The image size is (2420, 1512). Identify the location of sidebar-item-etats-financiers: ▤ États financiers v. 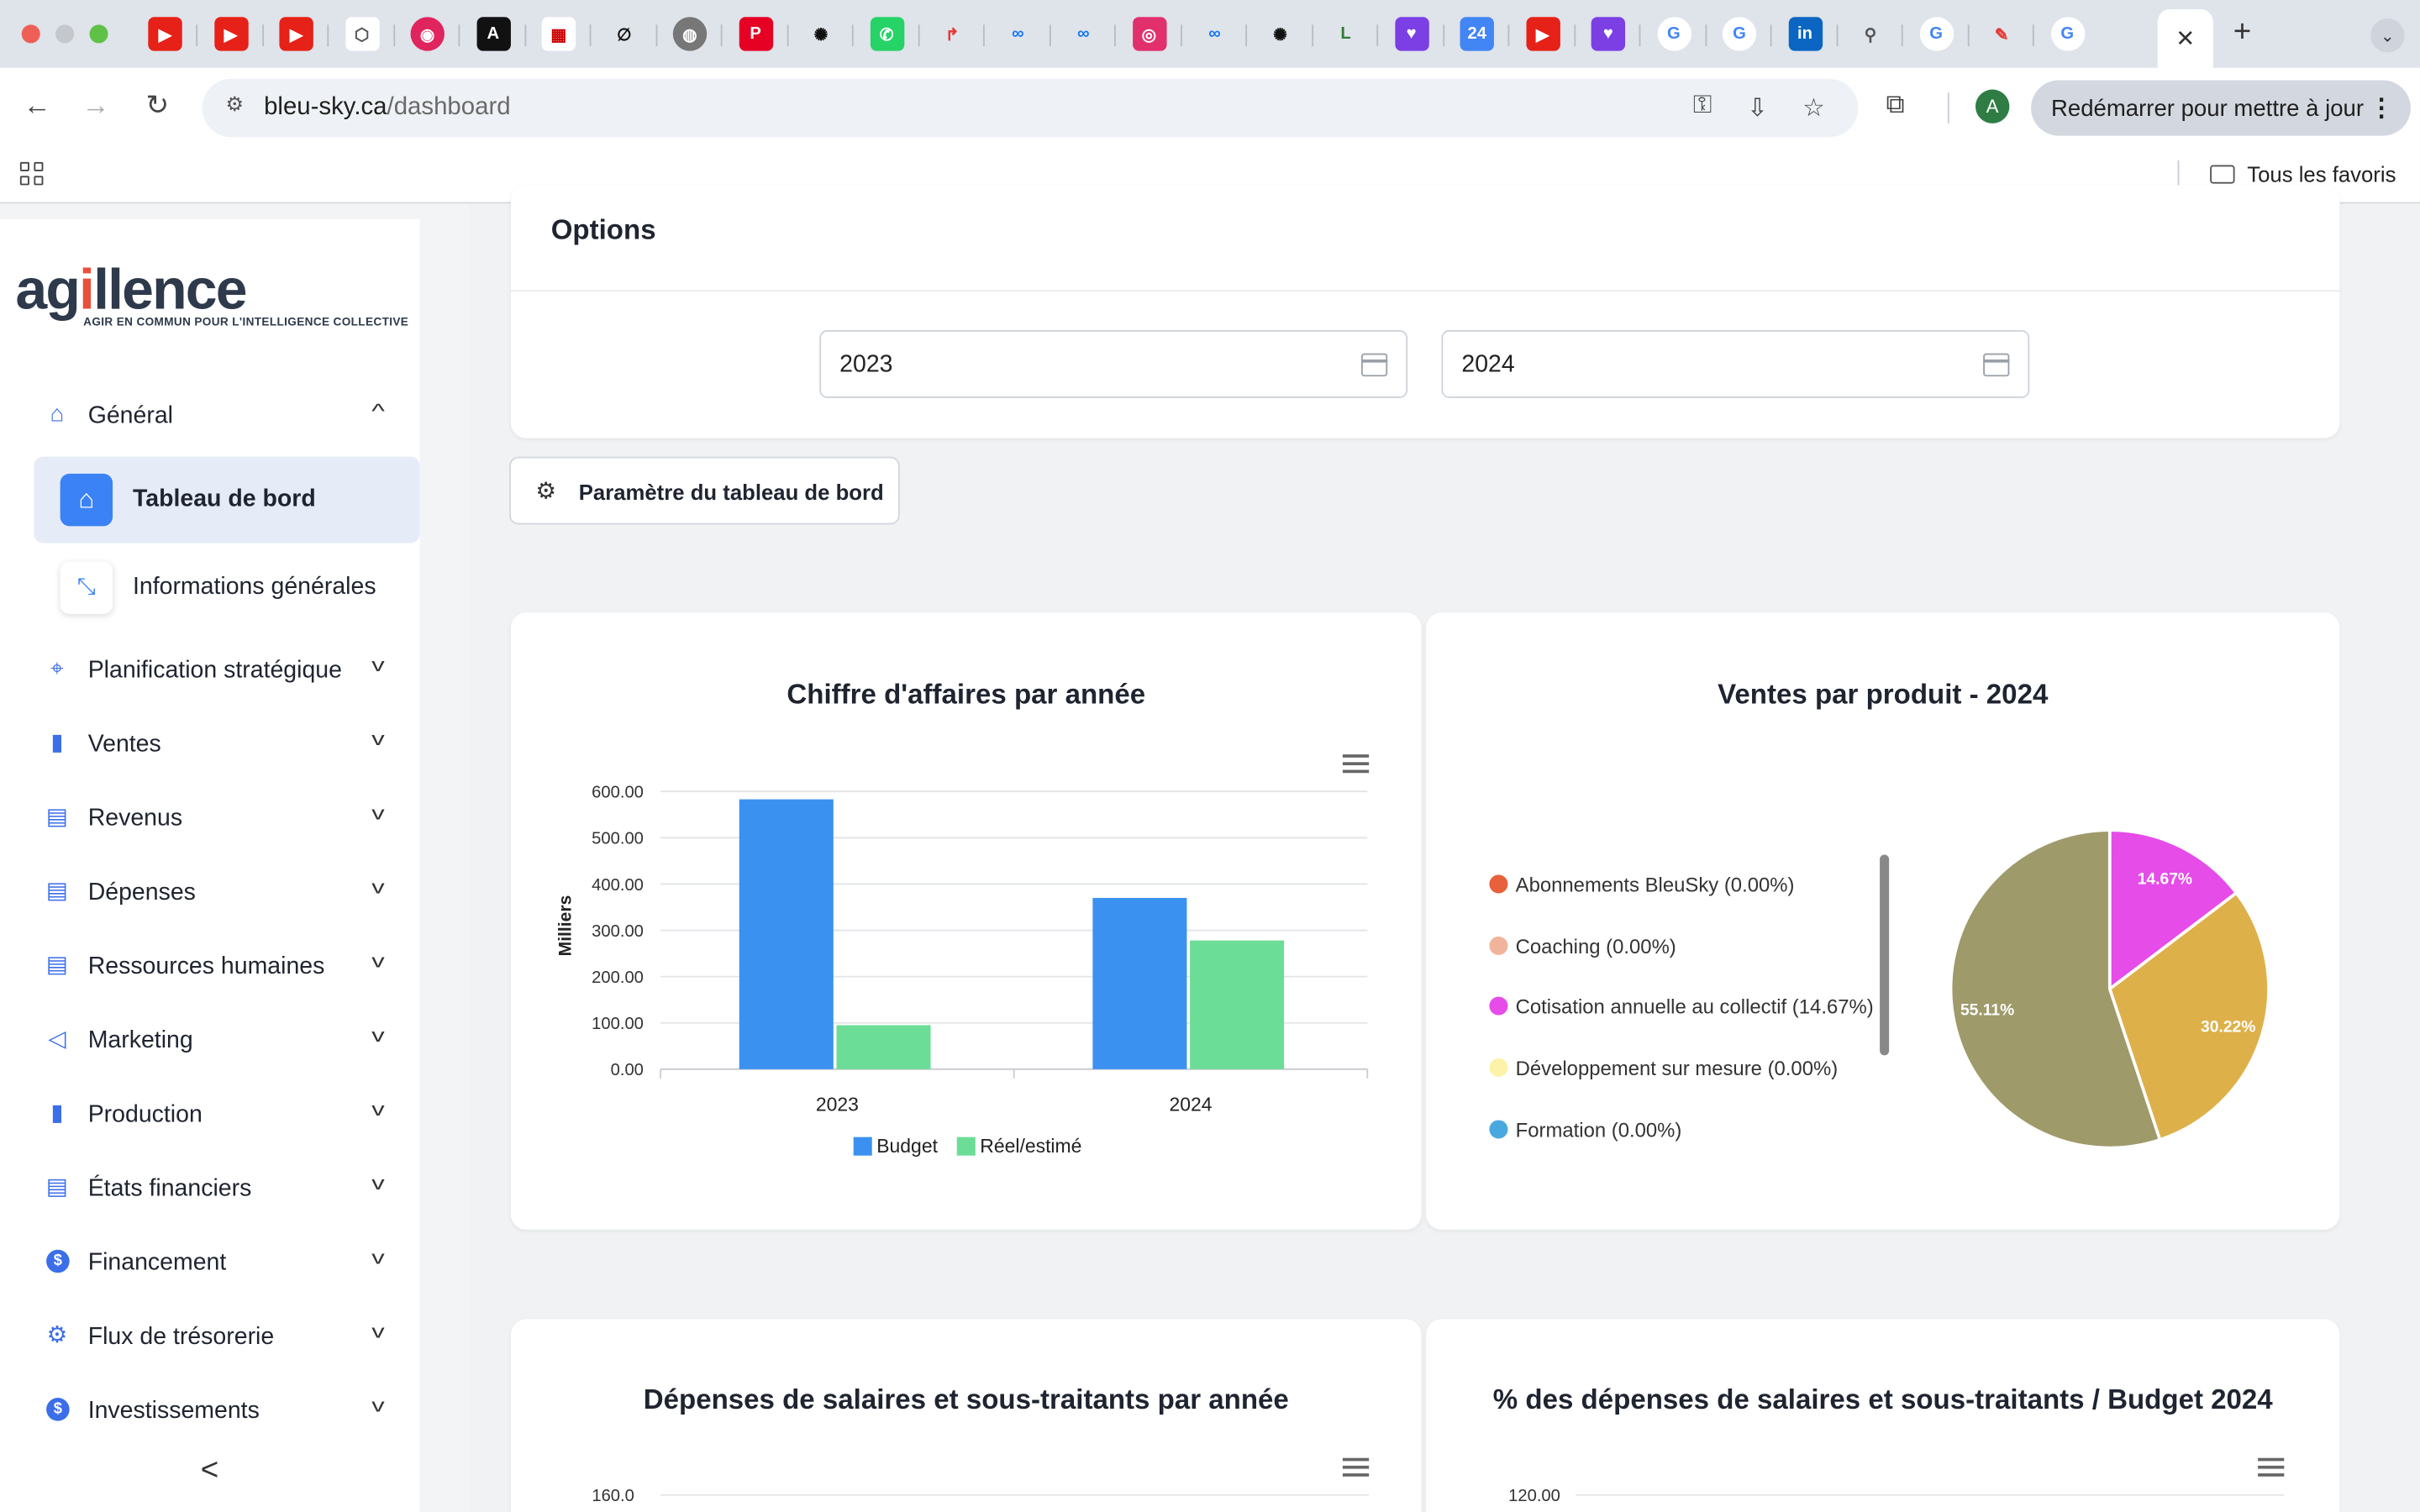
(214, 1190).